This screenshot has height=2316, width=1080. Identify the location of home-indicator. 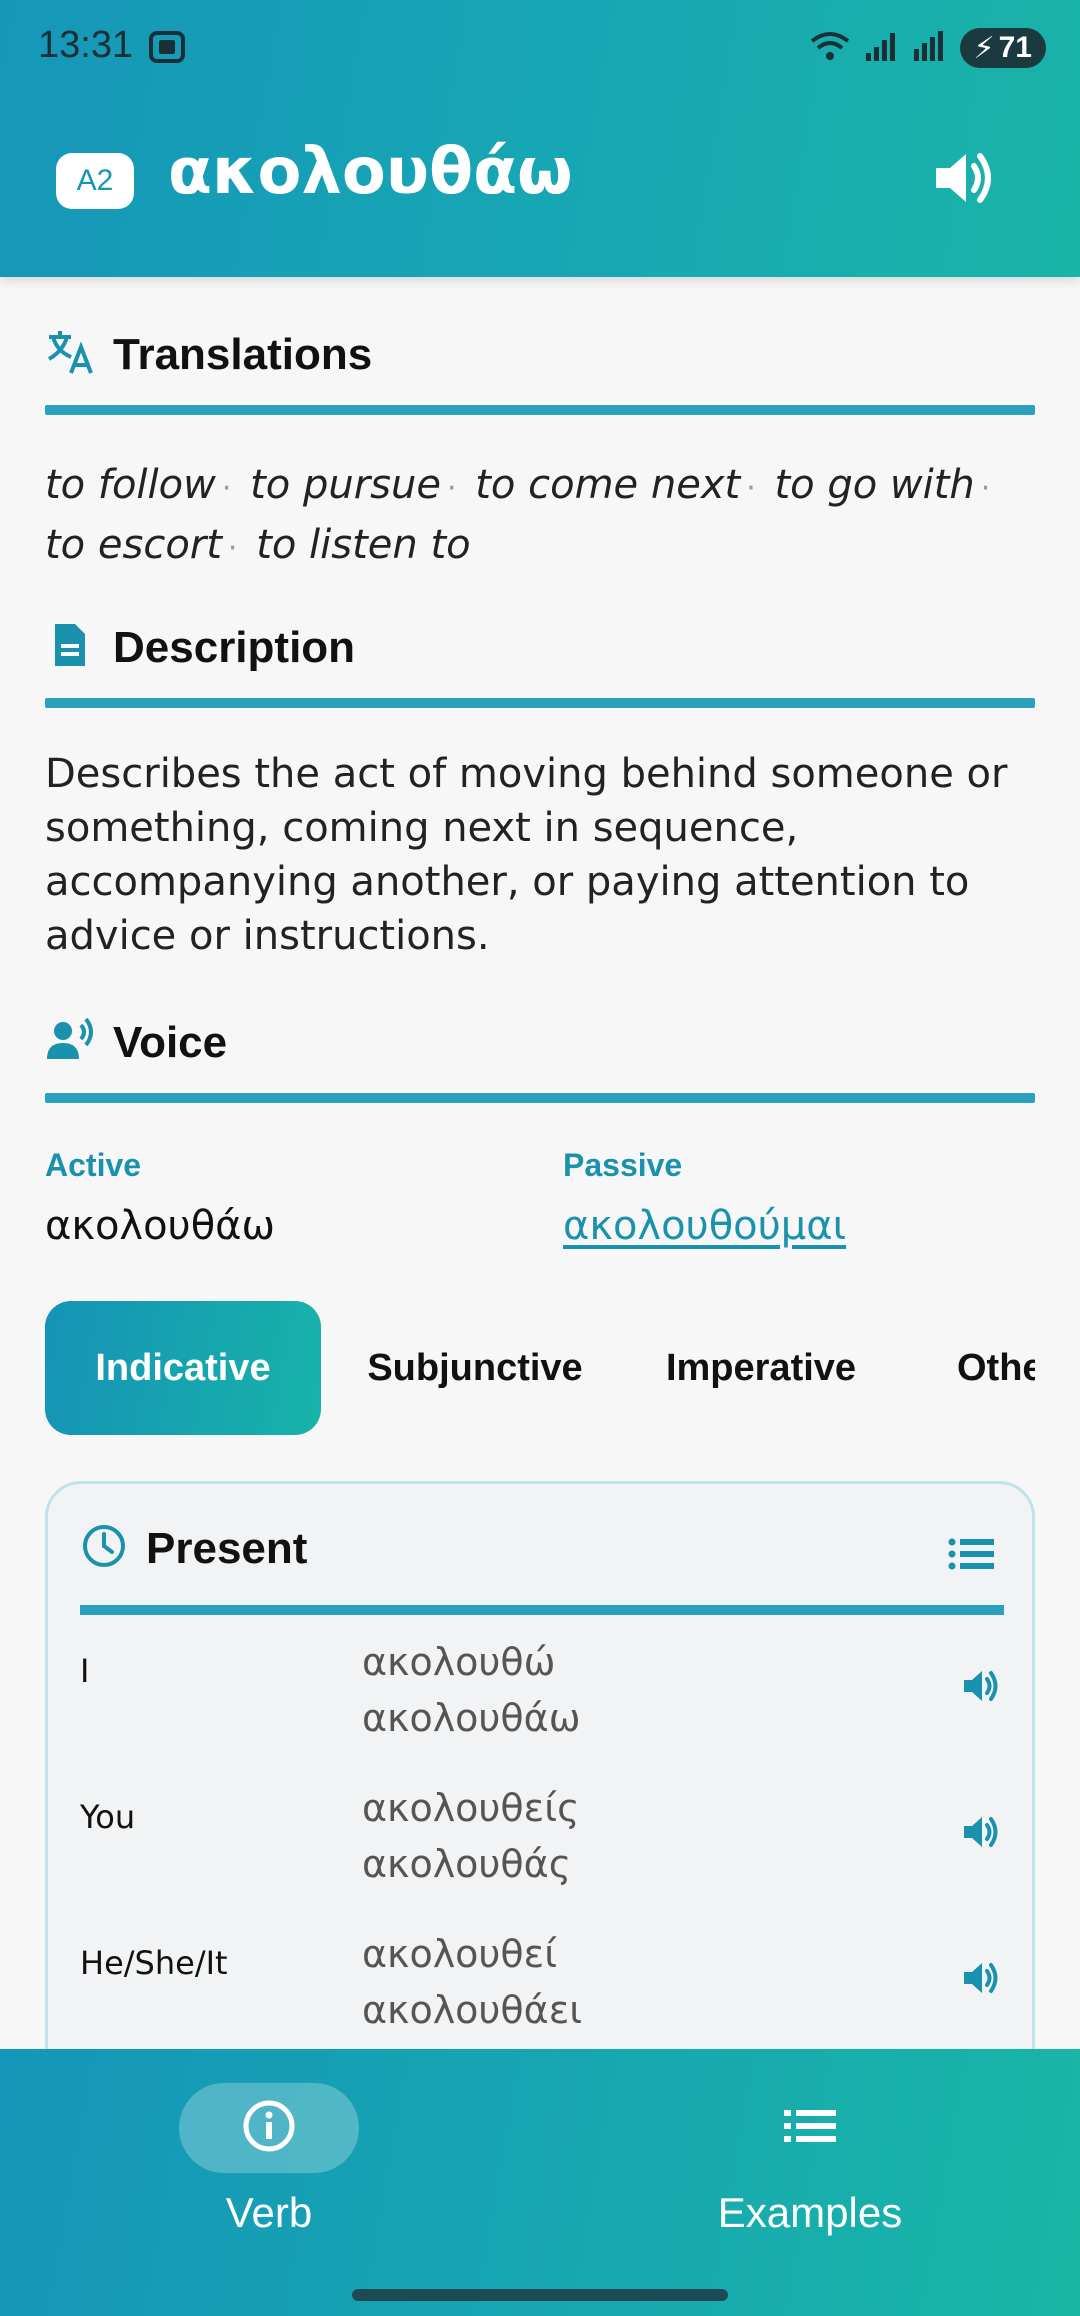
(540, 2295).